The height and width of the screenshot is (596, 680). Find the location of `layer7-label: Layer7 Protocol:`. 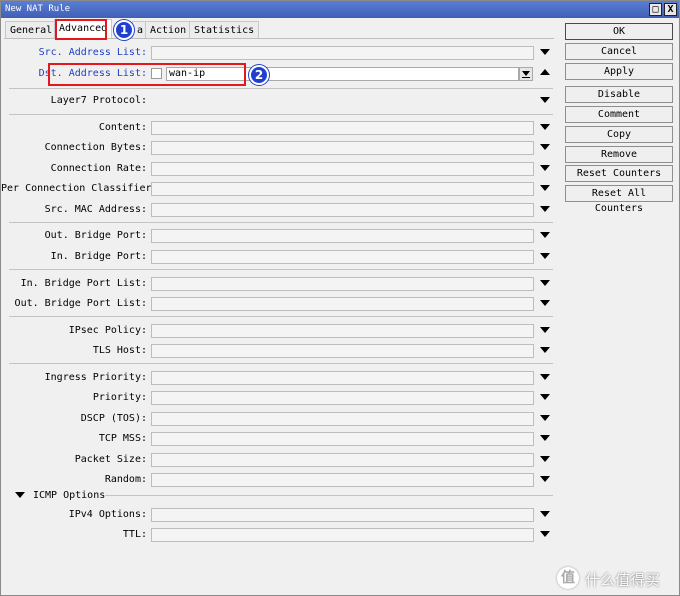

layer7-label: Layer7 Protocol: is located at coordinates (98, 100).